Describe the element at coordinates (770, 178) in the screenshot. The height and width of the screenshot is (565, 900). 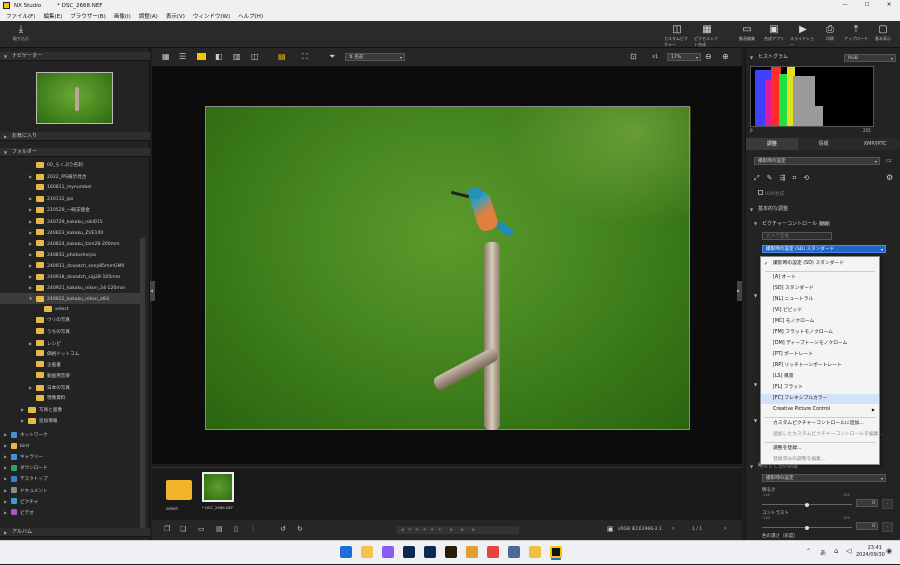
I see `brush-icon: ✎` at that location.